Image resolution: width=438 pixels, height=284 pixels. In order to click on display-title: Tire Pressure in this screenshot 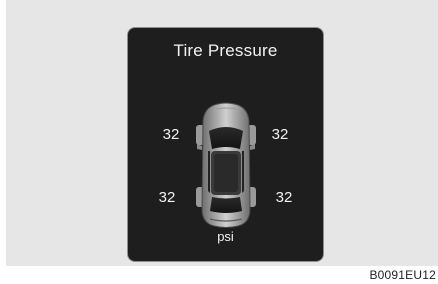, I will do `click(225, 50)`.